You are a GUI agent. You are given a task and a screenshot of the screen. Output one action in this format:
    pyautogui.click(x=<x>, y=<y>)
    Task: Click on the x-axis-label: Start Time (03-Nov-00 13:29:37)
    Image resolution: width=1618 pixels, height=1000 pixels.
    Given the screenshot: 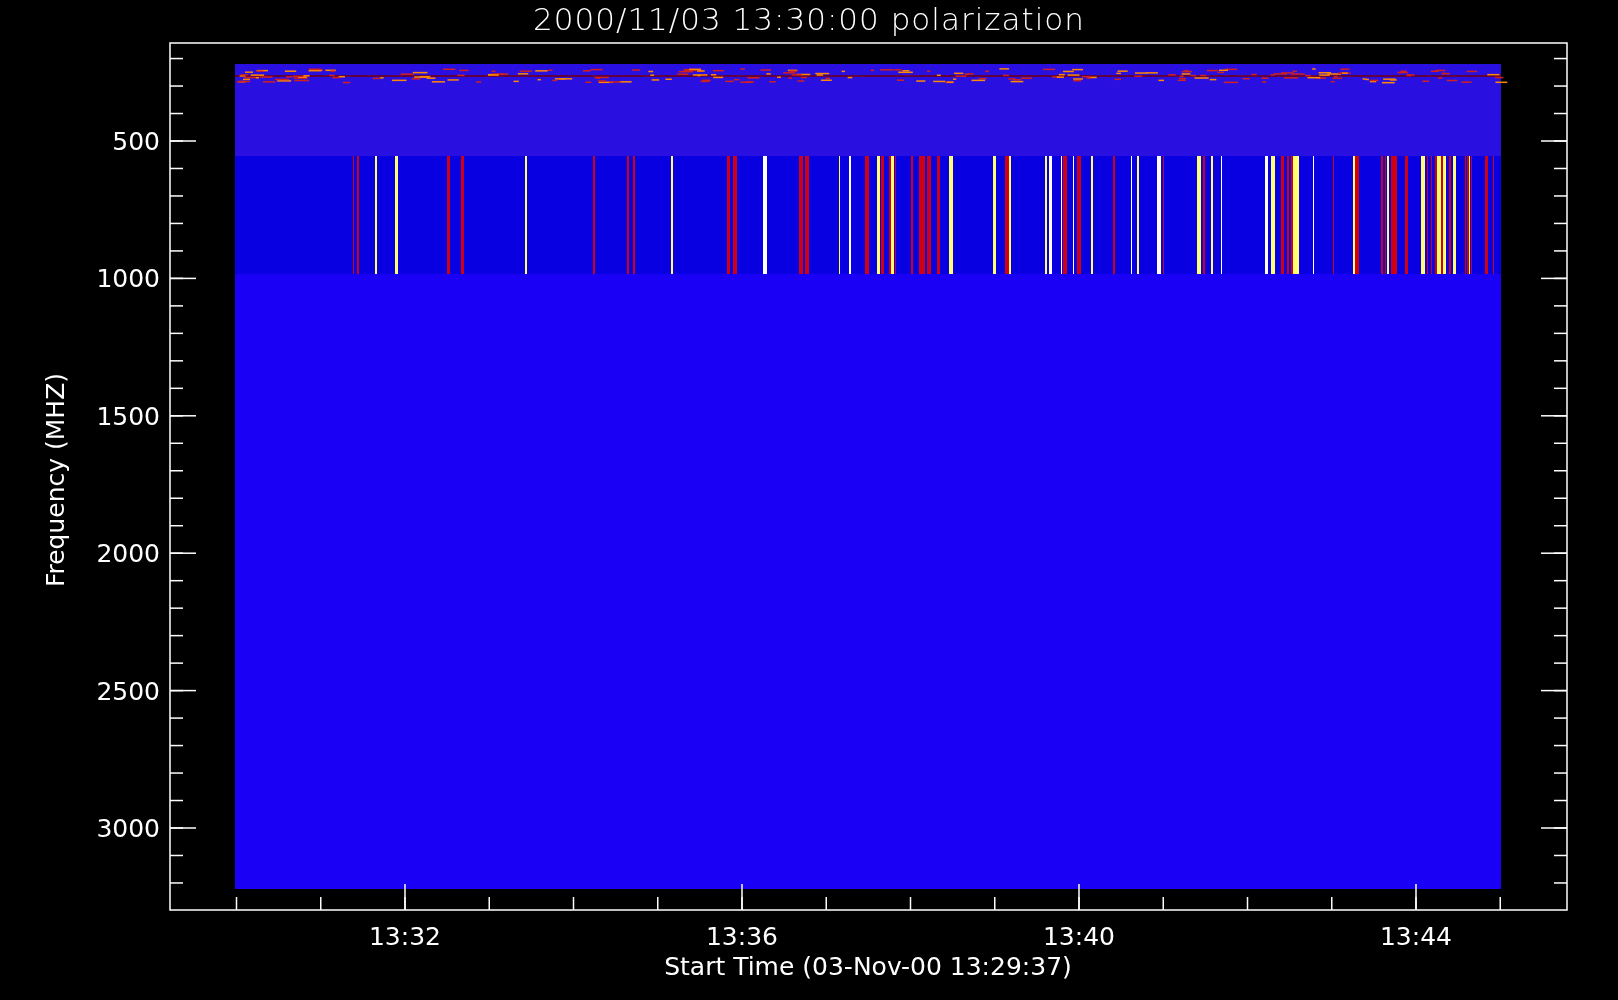 What is the action you would take?
    pyautogui.click(x=868, y=966)
    